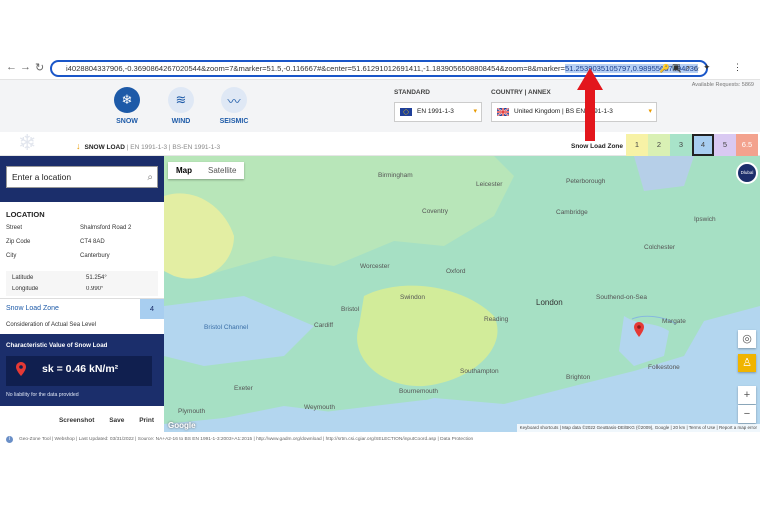  What do you see at coordinates (574, 112) in the screenshot?
I see `country-select: United Kingdom | BS EN 1991-1-3 ▾` at bounding box center [574, 112].